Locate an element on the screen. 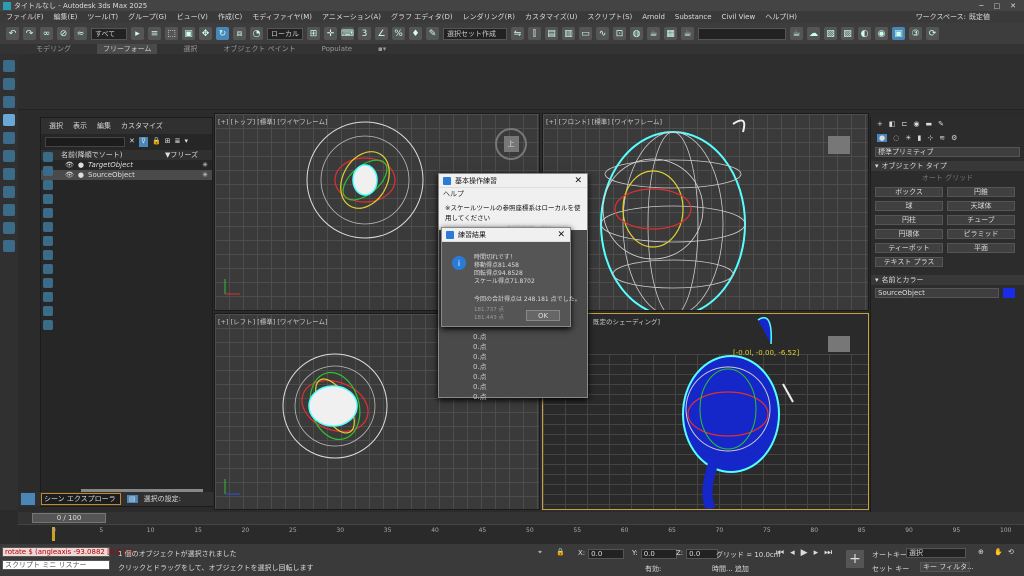 This screenshot has height=576, width=1024. container-tool-icon is located at coordinates (9, 246).